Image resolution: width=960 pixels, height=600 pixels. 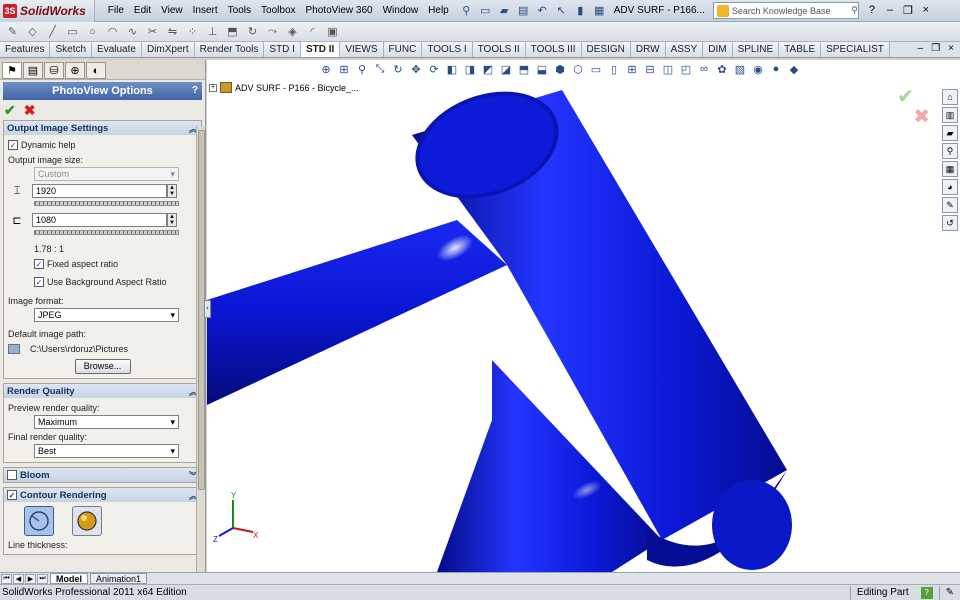 I want to click on status-pin-icon: ✎, so click(x=949, y=592).